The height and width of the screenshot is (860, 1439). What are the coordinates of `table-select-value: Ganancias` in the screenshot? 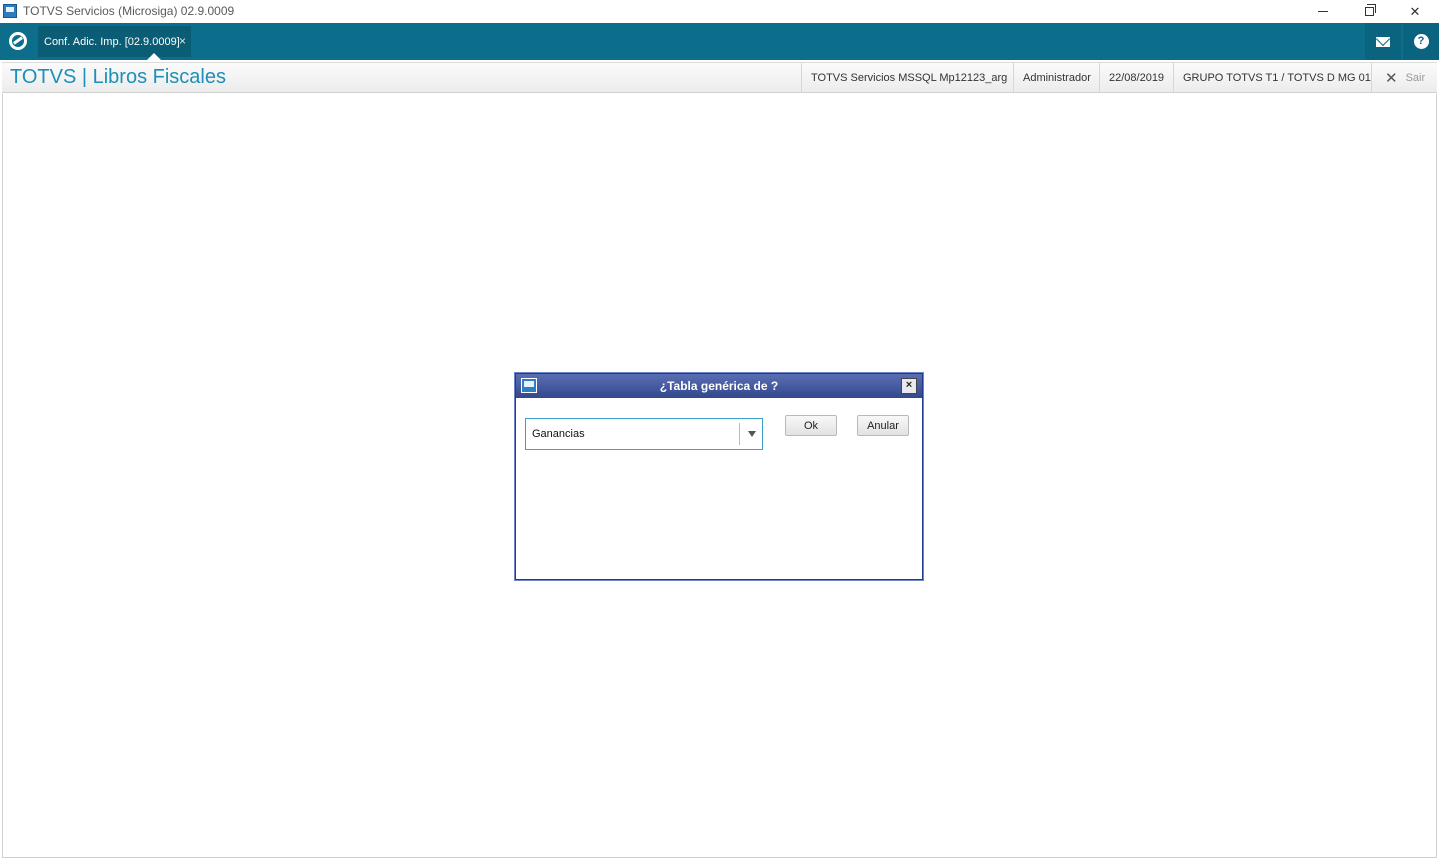 It's located at (558, 434).